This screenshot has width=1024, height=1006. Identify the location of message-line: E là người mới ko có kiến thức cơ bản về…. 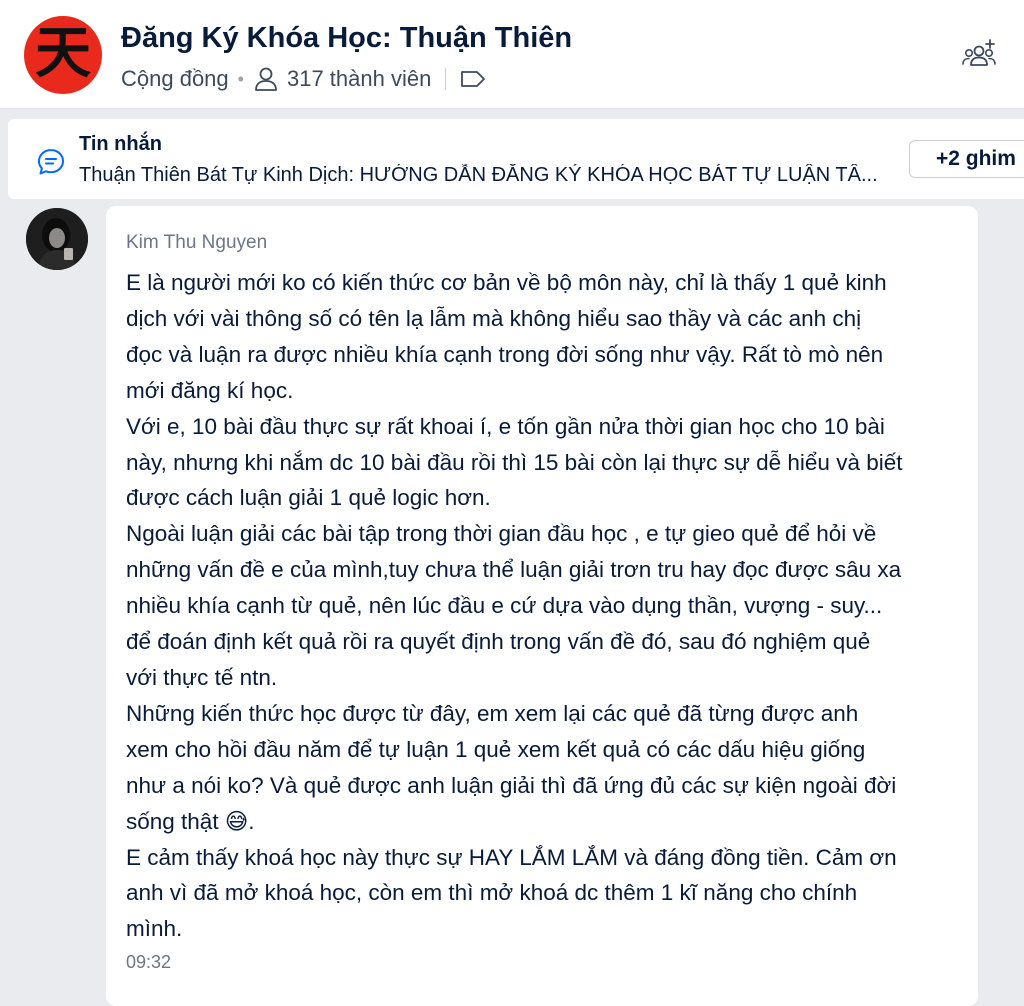
(506, 282).